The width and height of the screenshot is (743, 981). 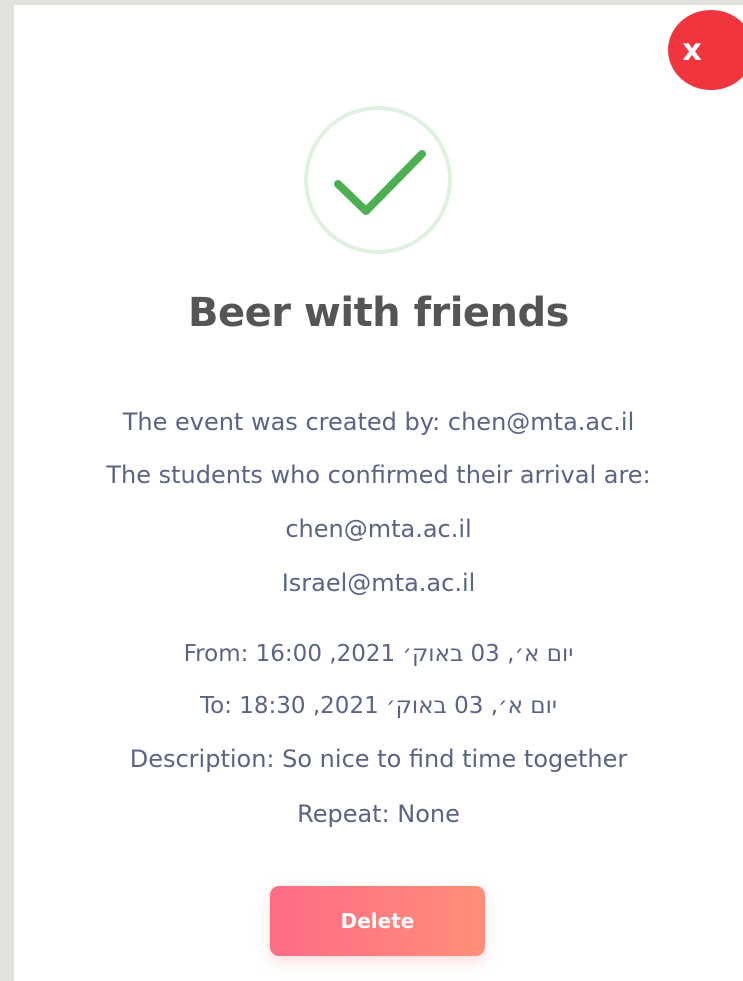 What do you see at coordinates (378, 313) in the screenshot?
I see `event-title: Beer with friends` at bounding box center [378, 313].